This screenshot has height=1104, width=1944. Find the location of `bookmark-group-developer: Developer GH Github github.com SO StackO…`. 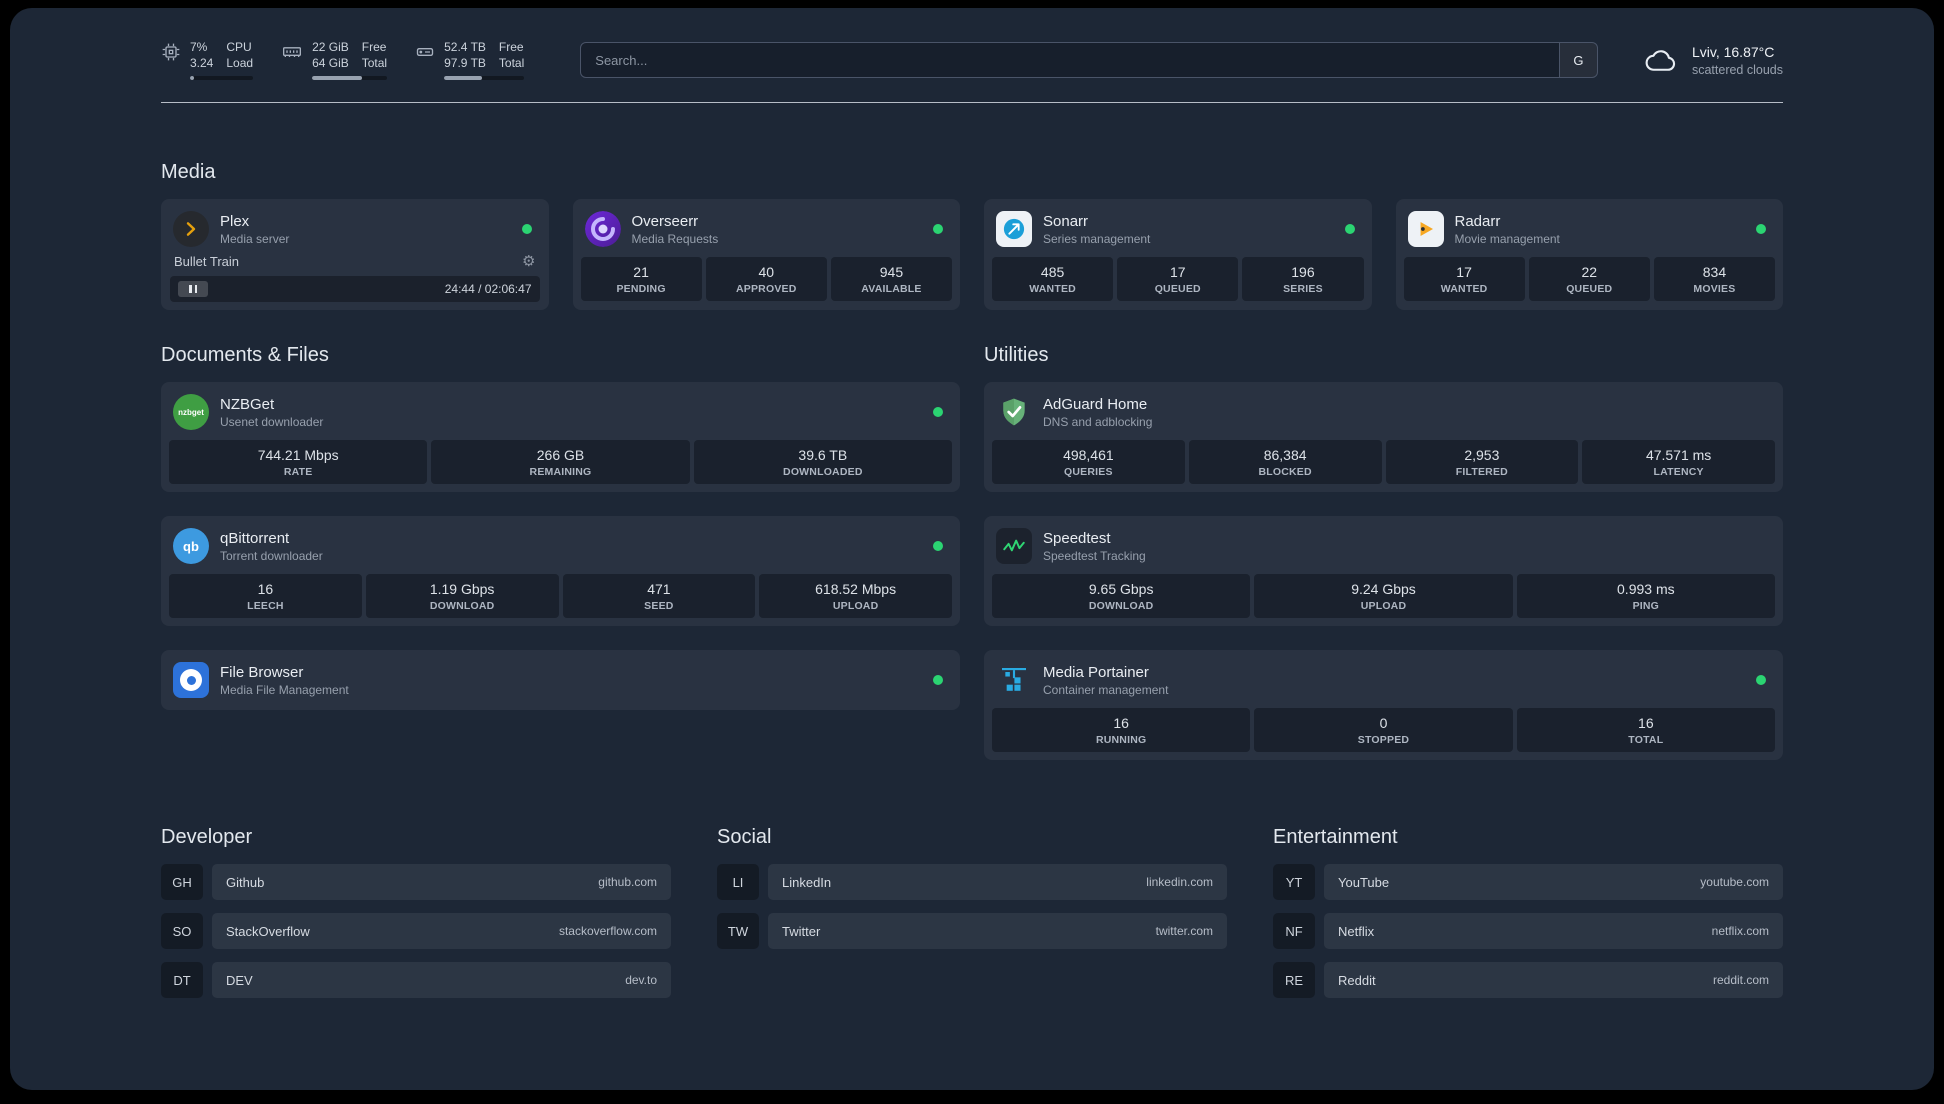

bookmark-group-developer: Developer GH Github github.com SO StackO… is located at coordinates (416, 918).